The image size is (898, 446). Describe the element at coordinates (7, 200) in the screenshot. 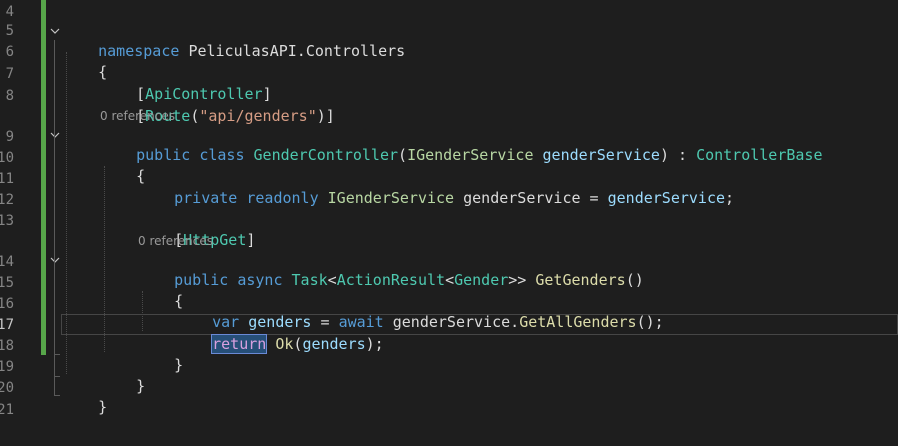

I see `line-number: 12` at that location.